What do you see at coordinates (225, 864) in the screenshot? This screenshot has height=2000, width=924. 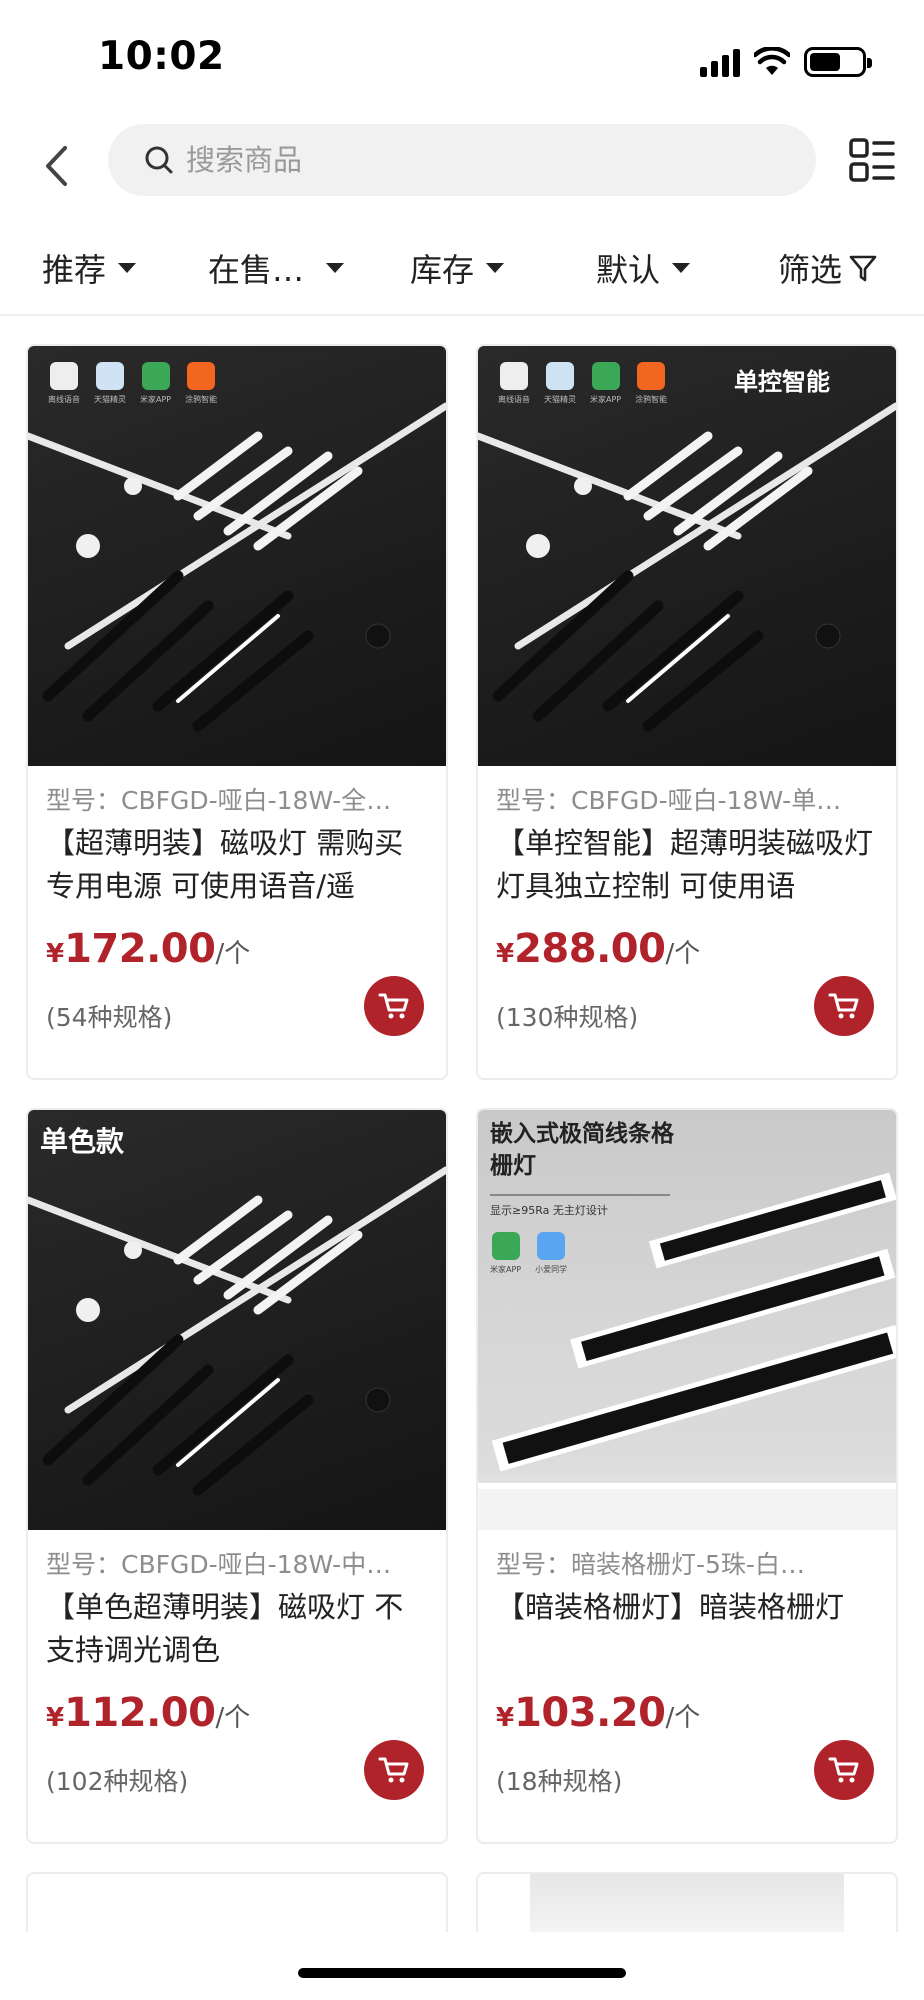 I see `product-title: 【超薄明装】磁吸灯 需购买专用电源 可使用语音/遥` at bounding box center [225, 864].